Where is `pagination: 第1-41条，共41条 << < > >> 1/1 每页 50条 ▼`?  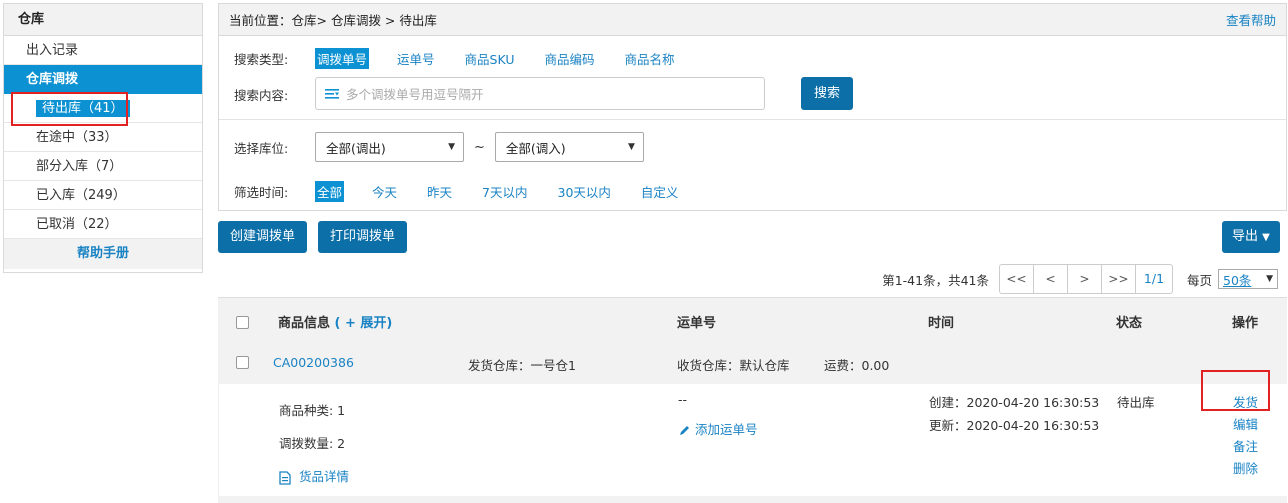 pagination: 第1-41条，共41条 << < > >> 1/1 每页 50条 ▼ is located at coordinates (1080, 279).